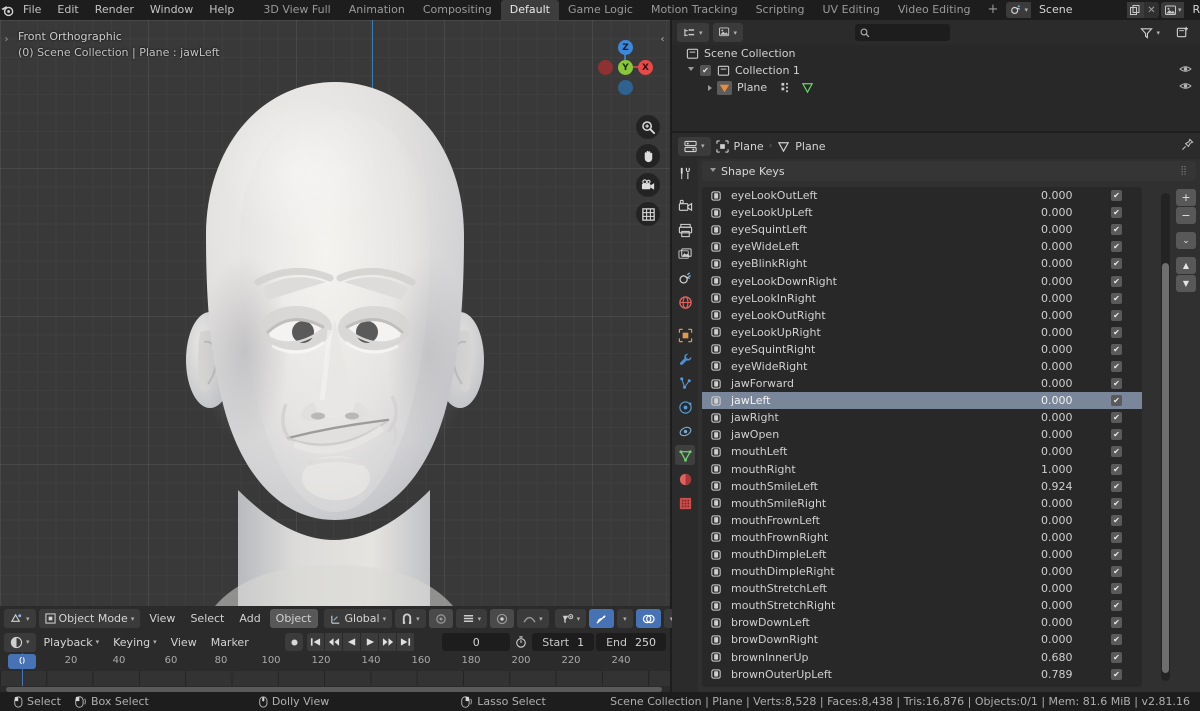 The image size is (1200, 711). Describe the element at coordinates (230, 642) in the screenshot. I see `menu-timeline-marker: Marker` at that location.